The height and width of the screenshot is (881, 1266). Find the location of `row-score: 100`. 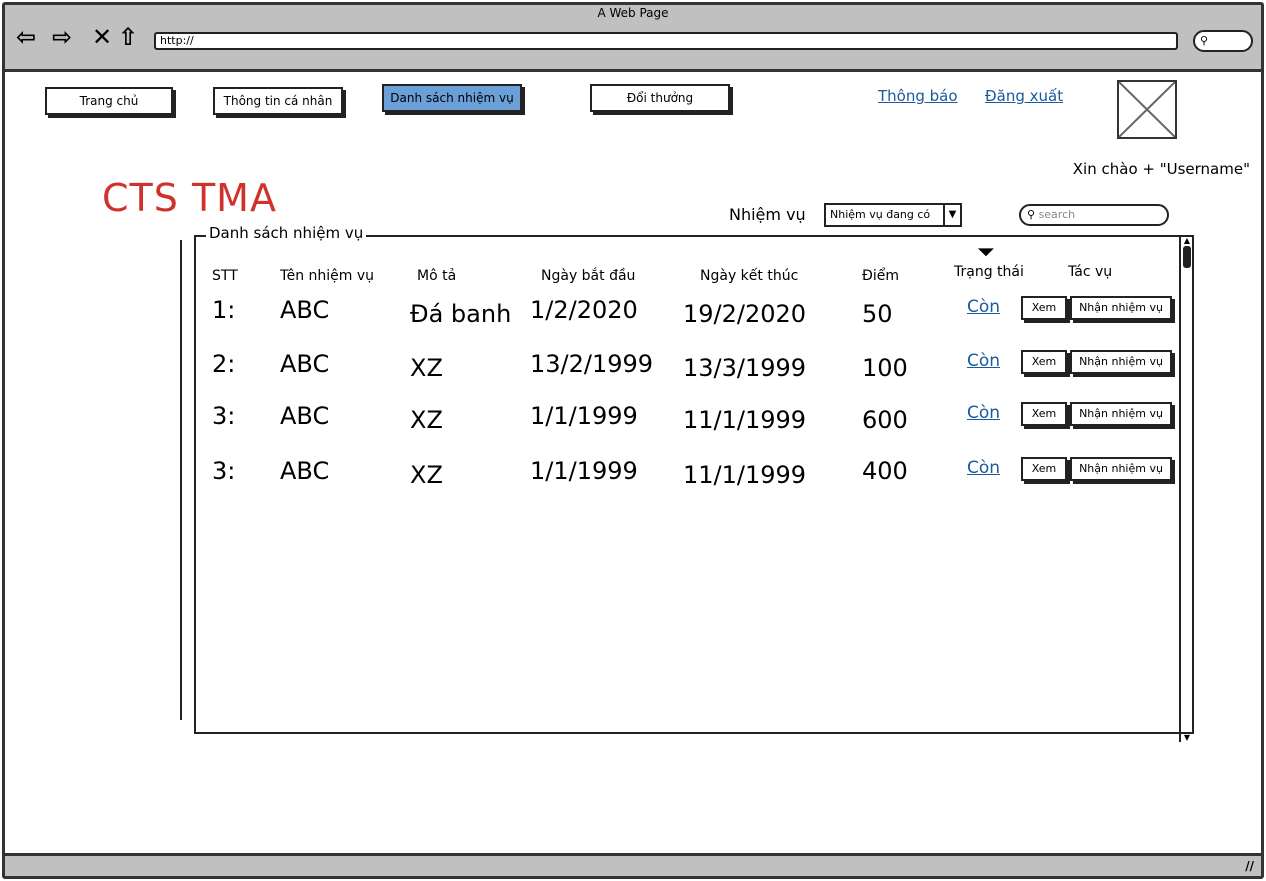

row-score: 100 is located at coordinates (885, 368).